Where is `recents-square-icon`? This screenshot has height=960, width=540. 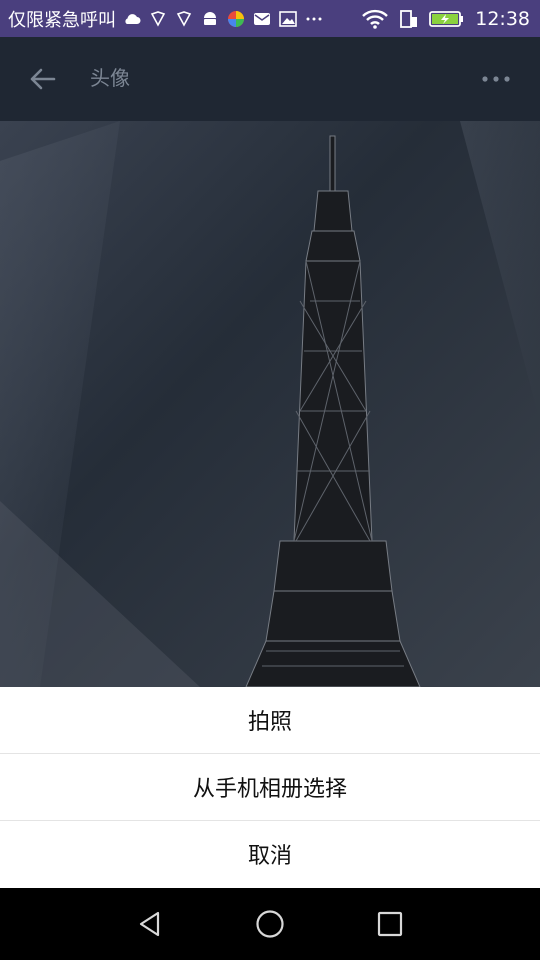 recents-square-icon is located at coordinates (390, 924).